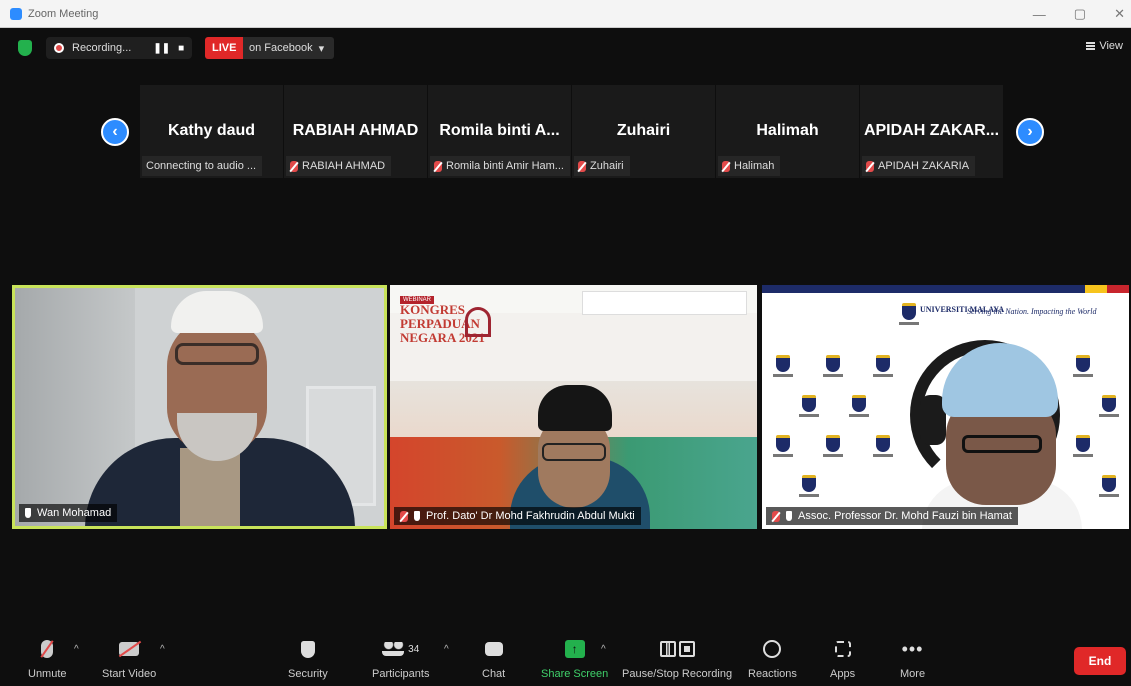  Describe the element at coordinates (339, 166) in the screenshot. I see `participant-label: RABIAH AHMAD` at that location.